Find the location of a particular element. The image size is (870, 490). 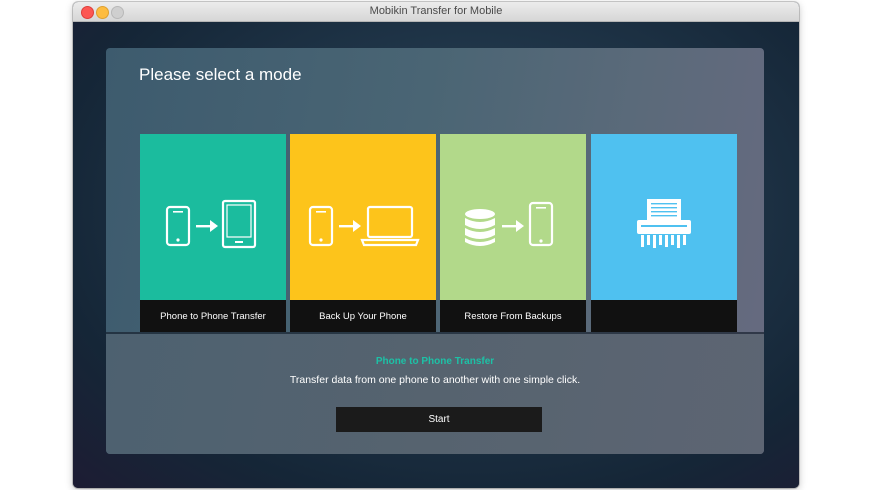

mode-tile-phone-to-phone: Phone to Phone Transfer is located at coordinates (213, 233).